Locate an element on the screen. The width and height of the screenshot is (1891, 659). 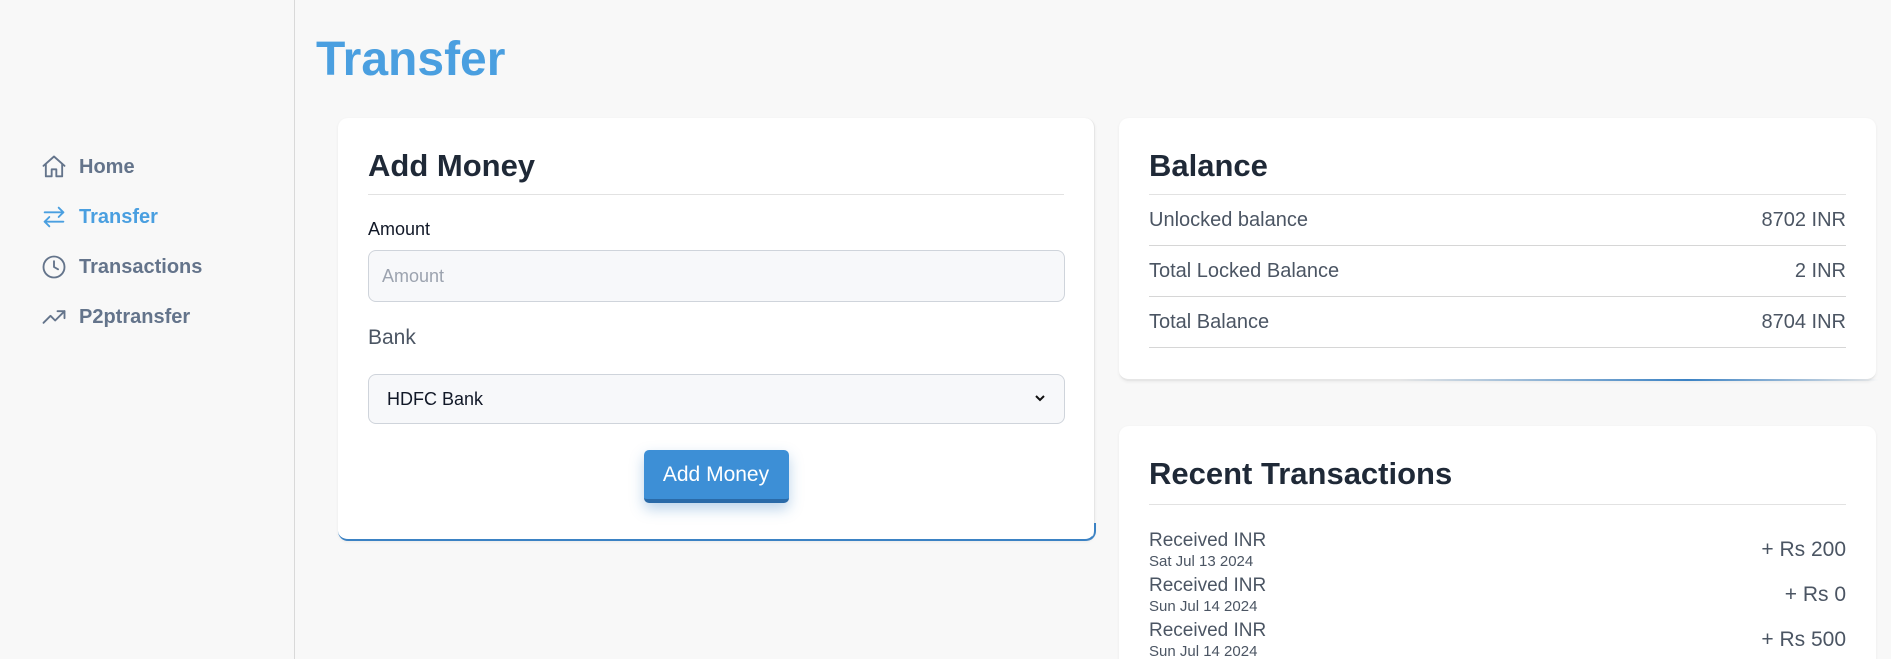
amount-input: Amount is located at coordinates (716, 276).